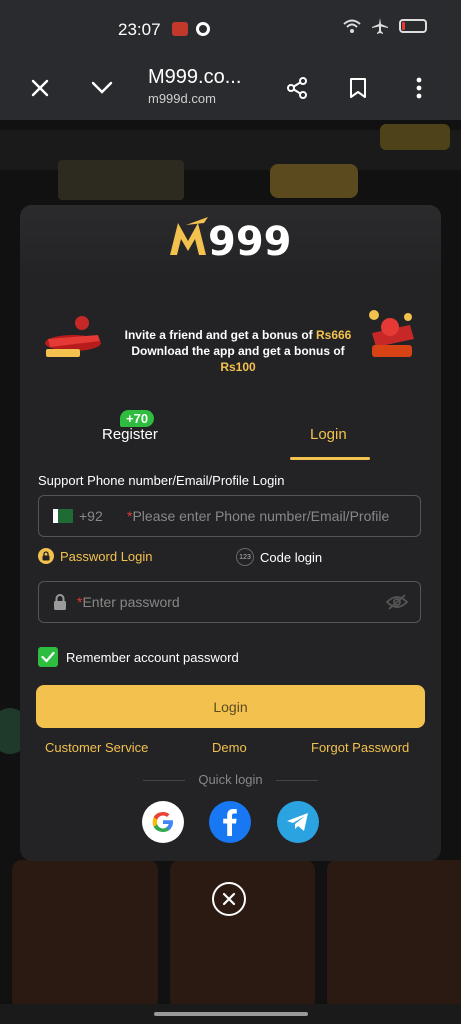 The width and height of the screenshot is (461, 1024). I want to click on password-input: *Enter password, so click(229, 602).